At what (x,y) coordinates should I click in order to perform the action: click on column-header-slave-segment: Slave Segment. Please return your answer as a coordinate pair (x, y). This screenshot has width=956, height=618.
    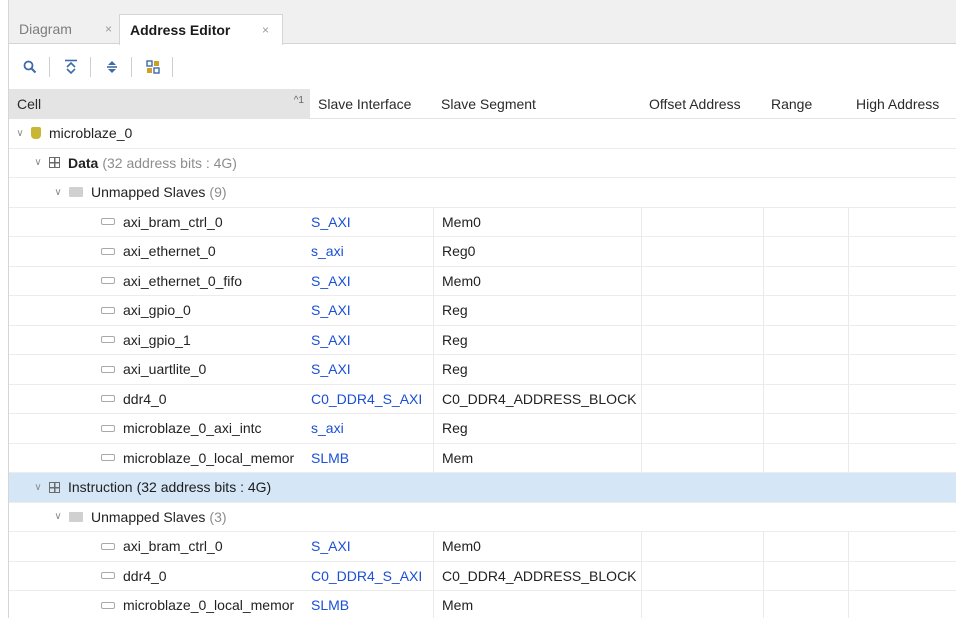
    Looking at the image, I should click on (537, 104).